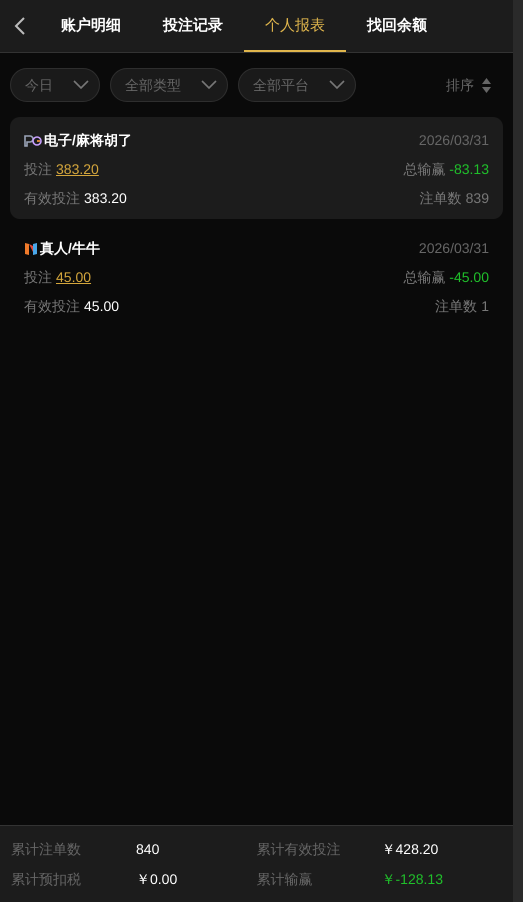  I want to click on valid-bet-value: 383.20, so click(105, 198).